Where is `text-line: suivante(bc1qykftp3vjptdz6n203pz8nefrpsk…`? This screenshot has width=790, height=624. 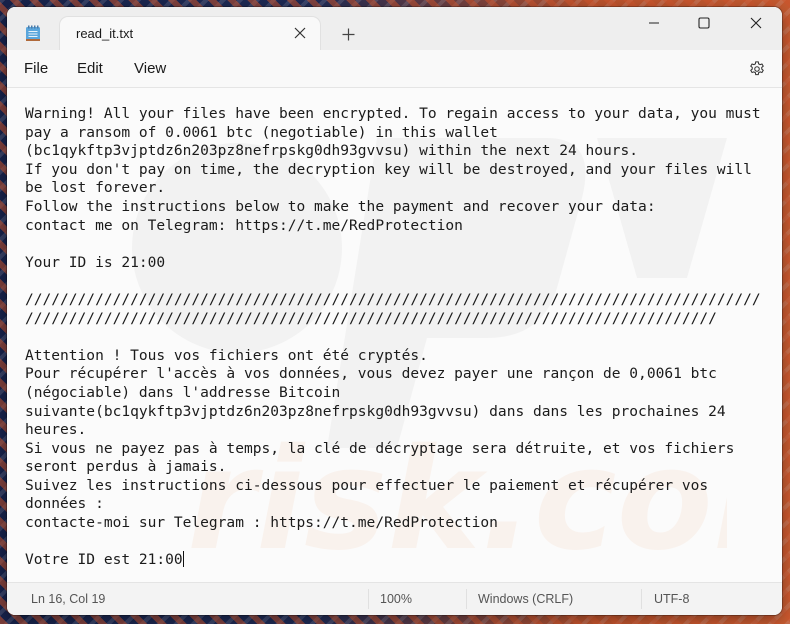 text-line: suivante(bc1qykftp3vjptdz6n203pz8nefrpsk… is located at coordinates (375, 411).